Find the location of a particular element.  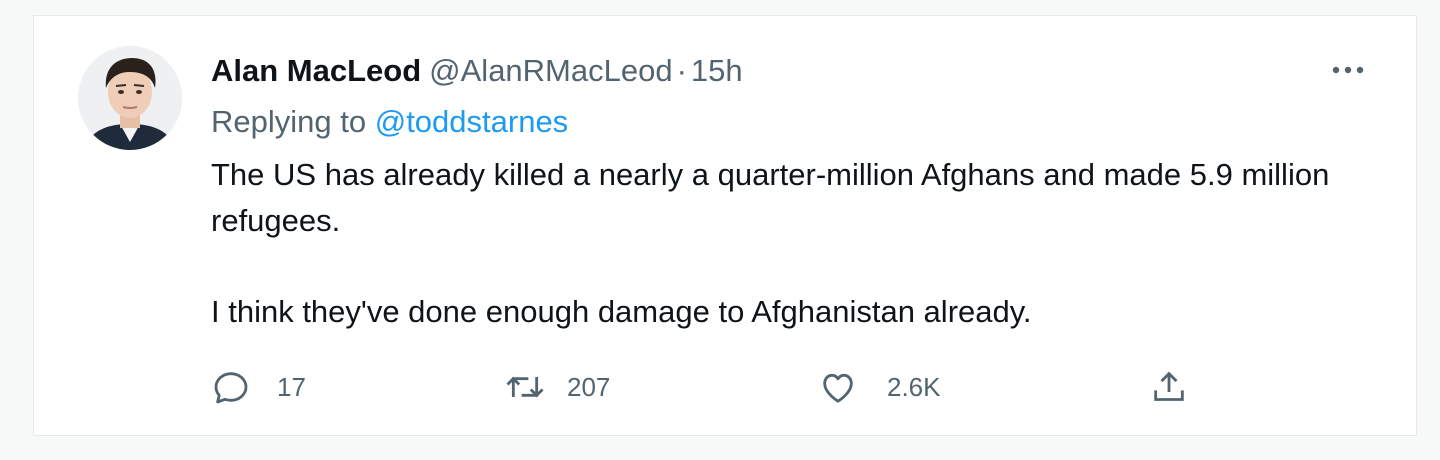

replying-to: Replying to @toddstarnes is located at coordinates (389, 122).